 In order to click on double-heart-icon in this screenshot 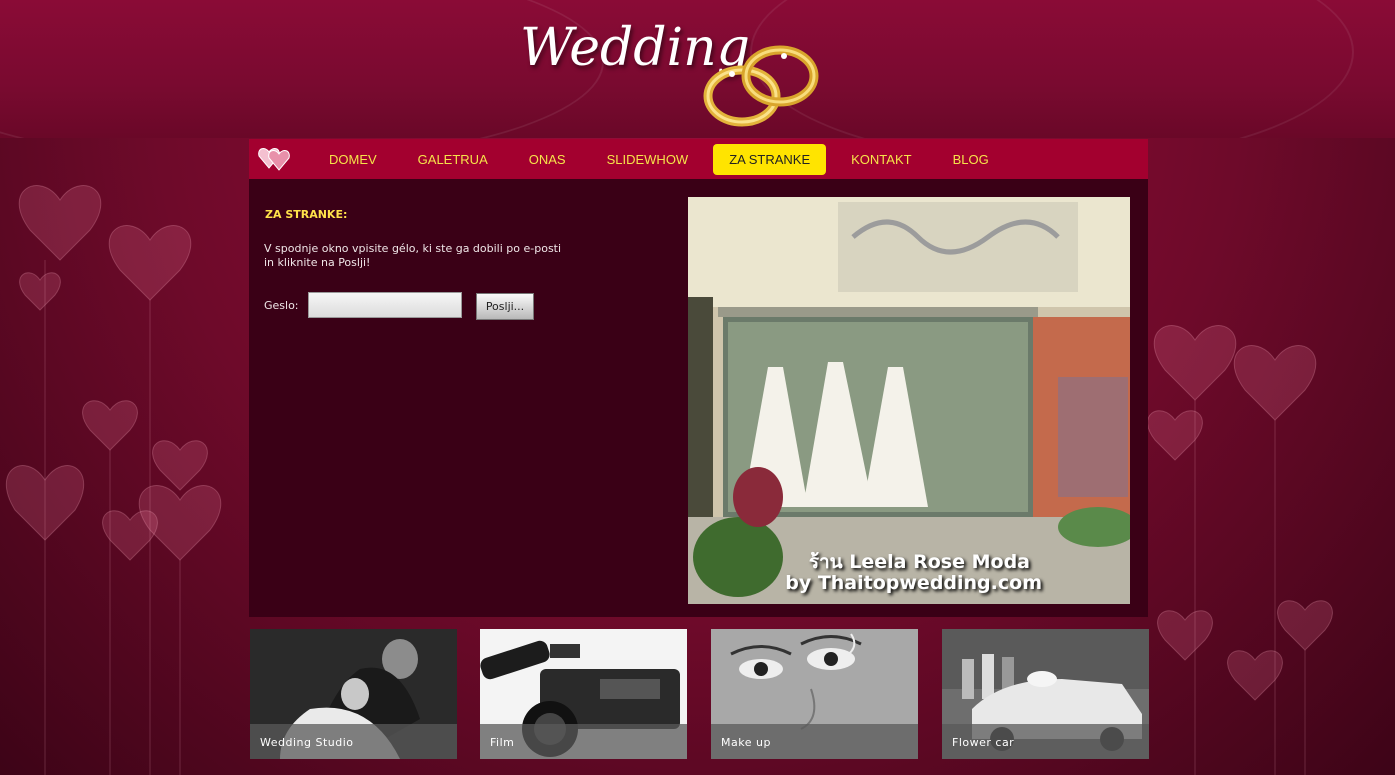, I will do `click(275, 159)`.